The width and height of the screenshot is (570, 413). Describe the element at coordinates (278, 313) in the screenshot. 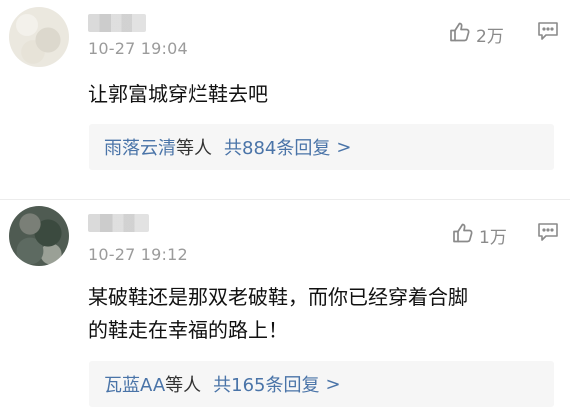

I see `comment-text: 某破鞋还是那双老破鞋，而你已经穿着合脚 的鞋走在幸福的路上！` at that location.